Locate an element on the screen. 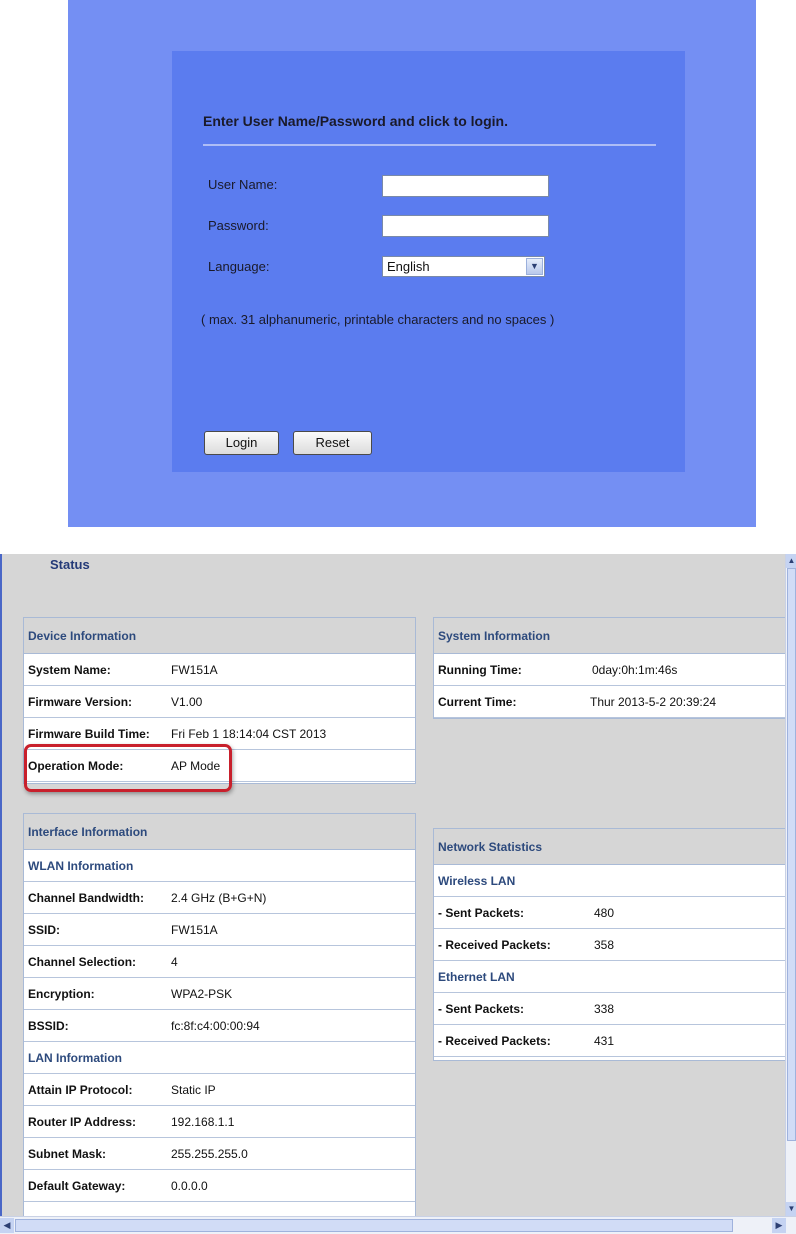 The height and width of the screenshot is (1234, 796). wireless-lan-header: Wireless LAN is located at coordinates (609, 881).